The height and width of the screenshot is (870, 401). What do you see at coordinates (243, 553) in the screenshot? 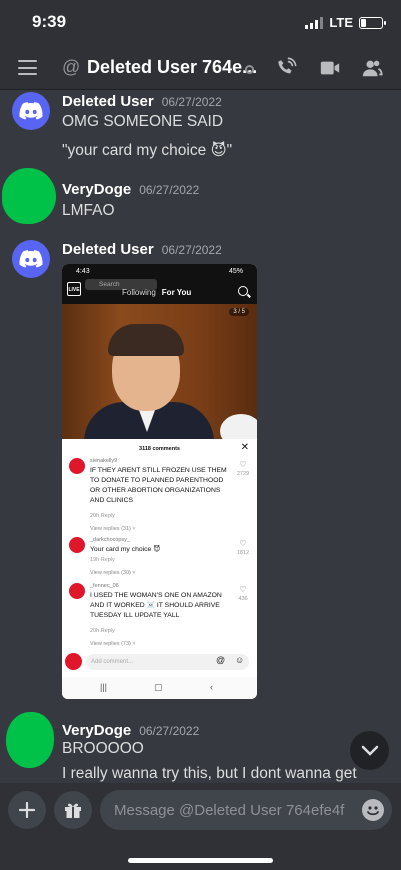
I see `like-count: 1812` at bounding box center [243, 553].